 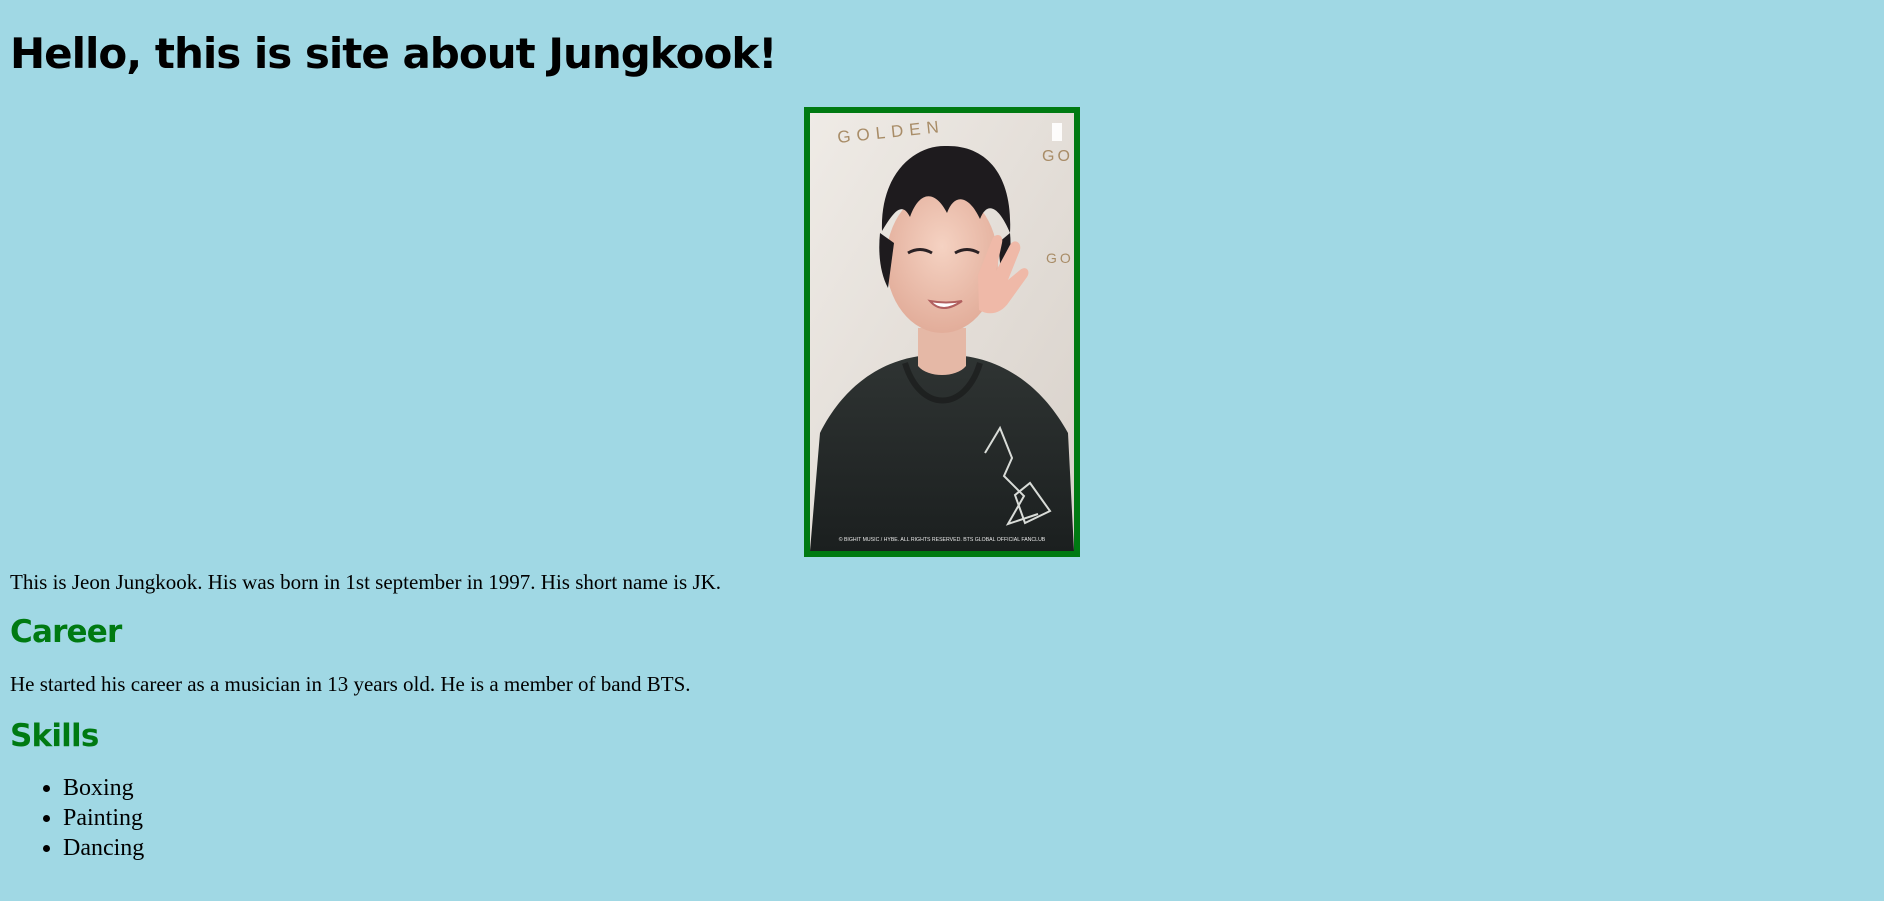 I want to click on photo-text-side-2: GO, so click(x=1060, y=258).